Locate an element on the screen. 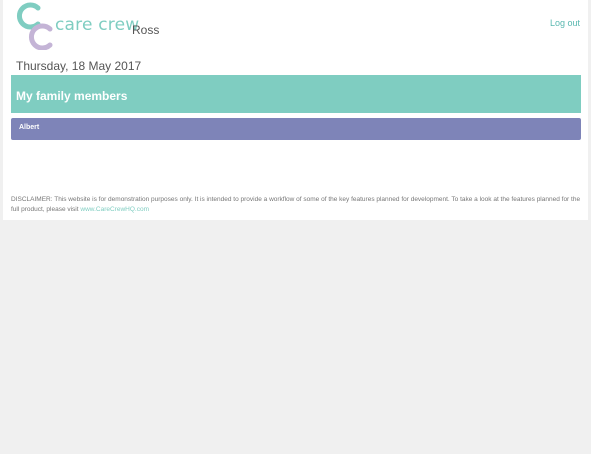  family-members-header: My family members is located at coordinates (296, 94).